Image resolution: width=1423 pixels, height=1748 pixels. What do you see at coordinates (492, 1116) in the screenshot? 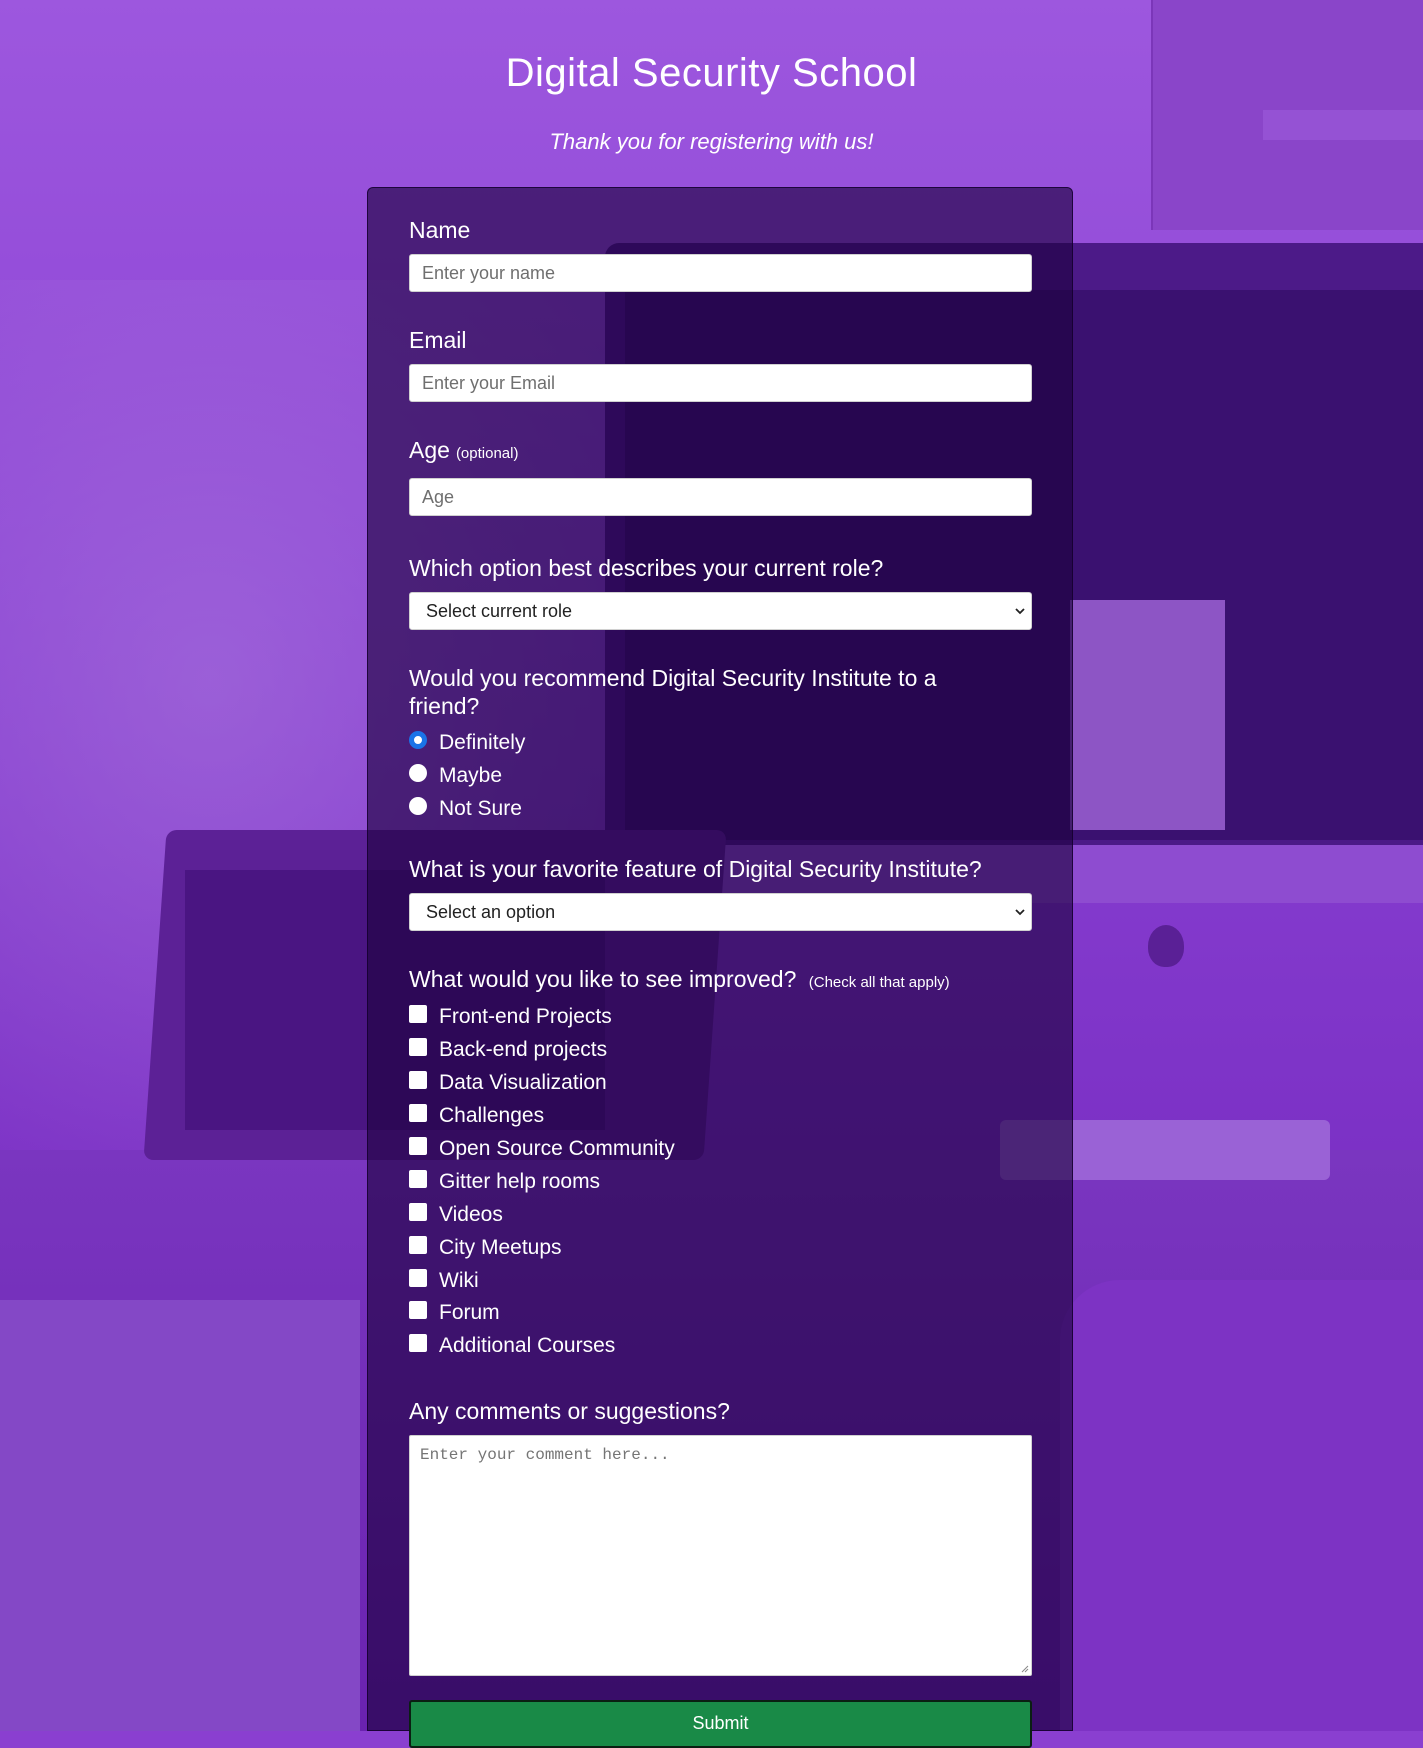
I see `checkbox-label: Challenges` at bounding box center [492, 1116].